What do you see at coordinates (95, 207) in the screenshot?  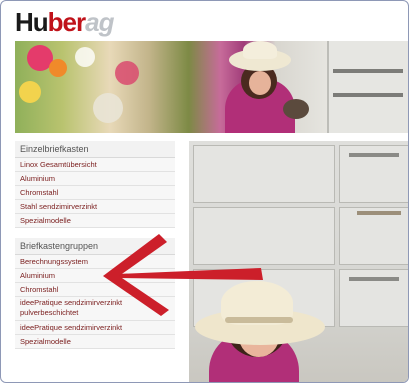 I see `nav-link-stahl-sendzimirverzinkt: Stahl sendzimirverzinkt` at bounding box center [95, 207].